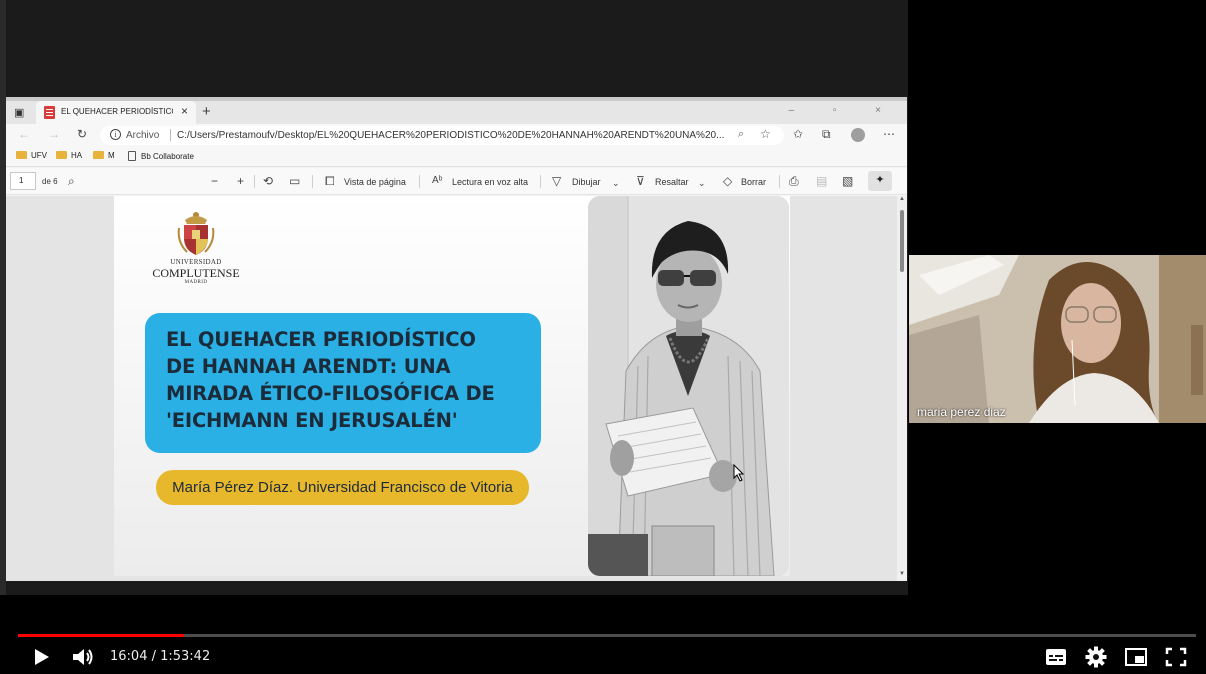  What do you see at coordinates (688, 386) in the screenshot?
I see `hannah-arendt-photo` at bounding box center [688, 386].